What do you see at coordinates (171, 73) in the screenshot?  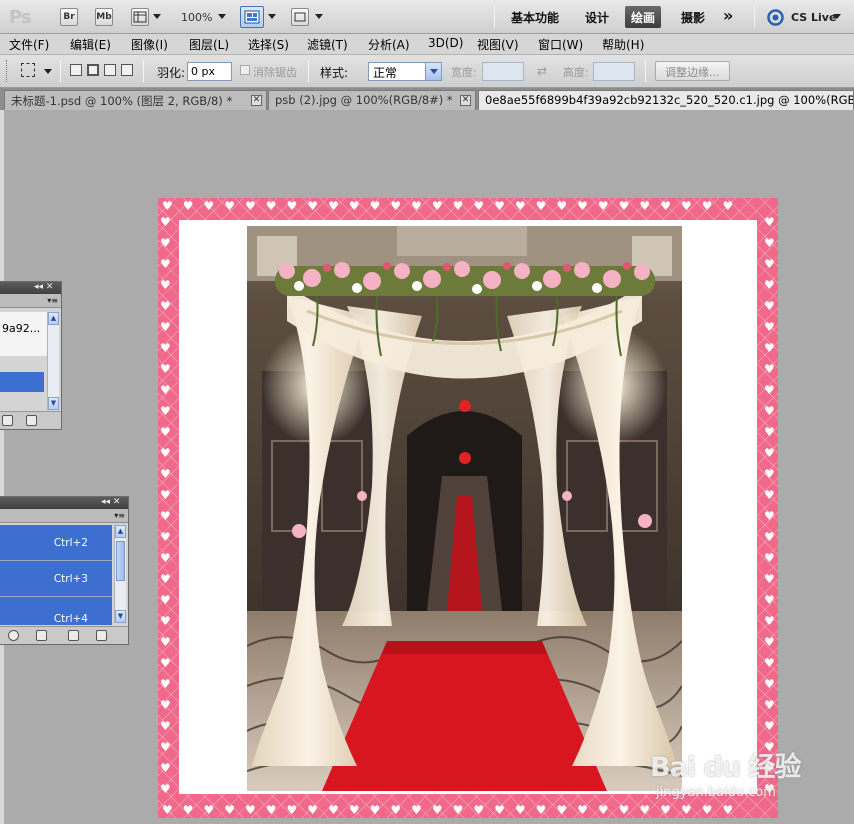 I see `feather-label: 羽化:` at bounding box center [171, 73].